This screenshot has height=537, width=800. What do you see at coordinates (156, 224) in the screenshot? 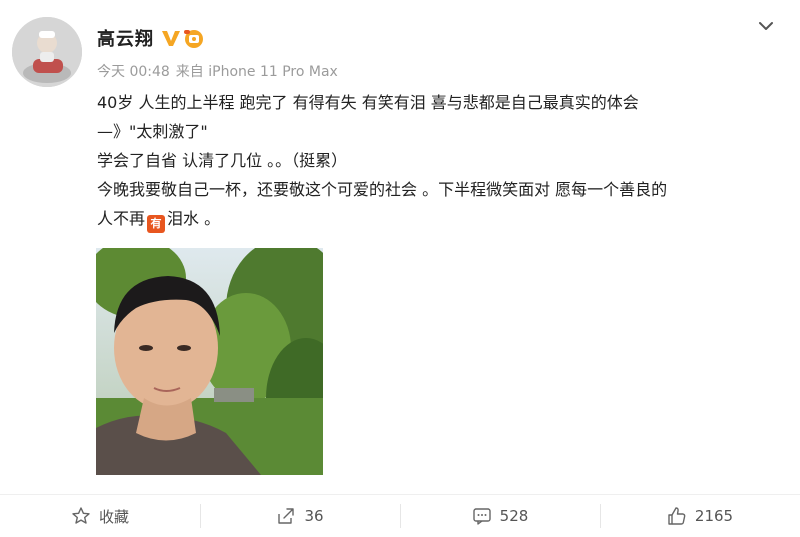
I see `emoji-icon: 有` at bounding box center [156, 224].